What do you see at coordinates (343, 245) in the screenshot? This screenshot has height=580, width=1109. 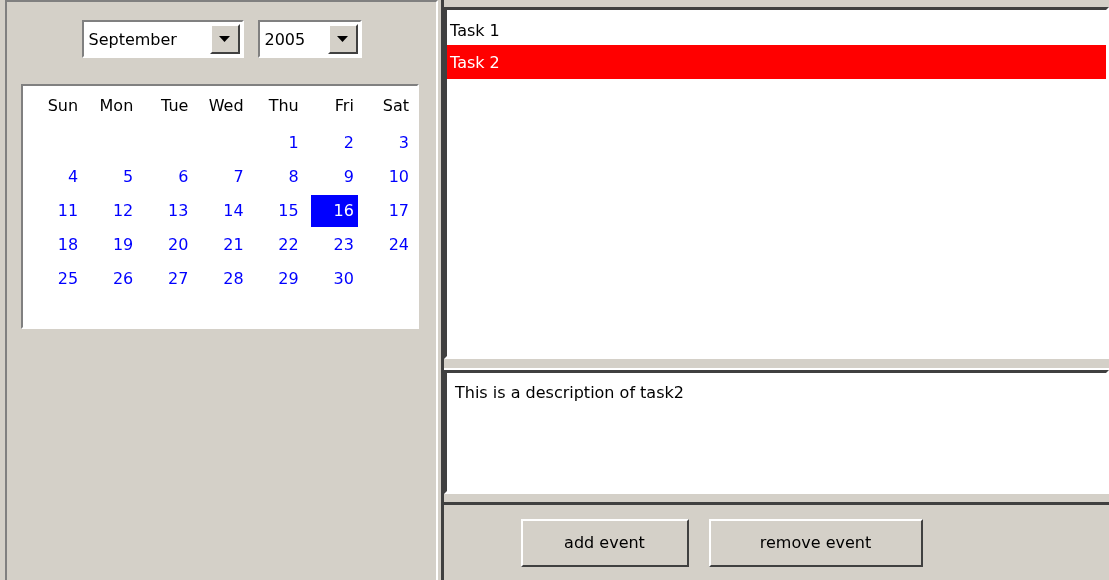 I see `calendar-day: 23` at bounding box center [343, 245].